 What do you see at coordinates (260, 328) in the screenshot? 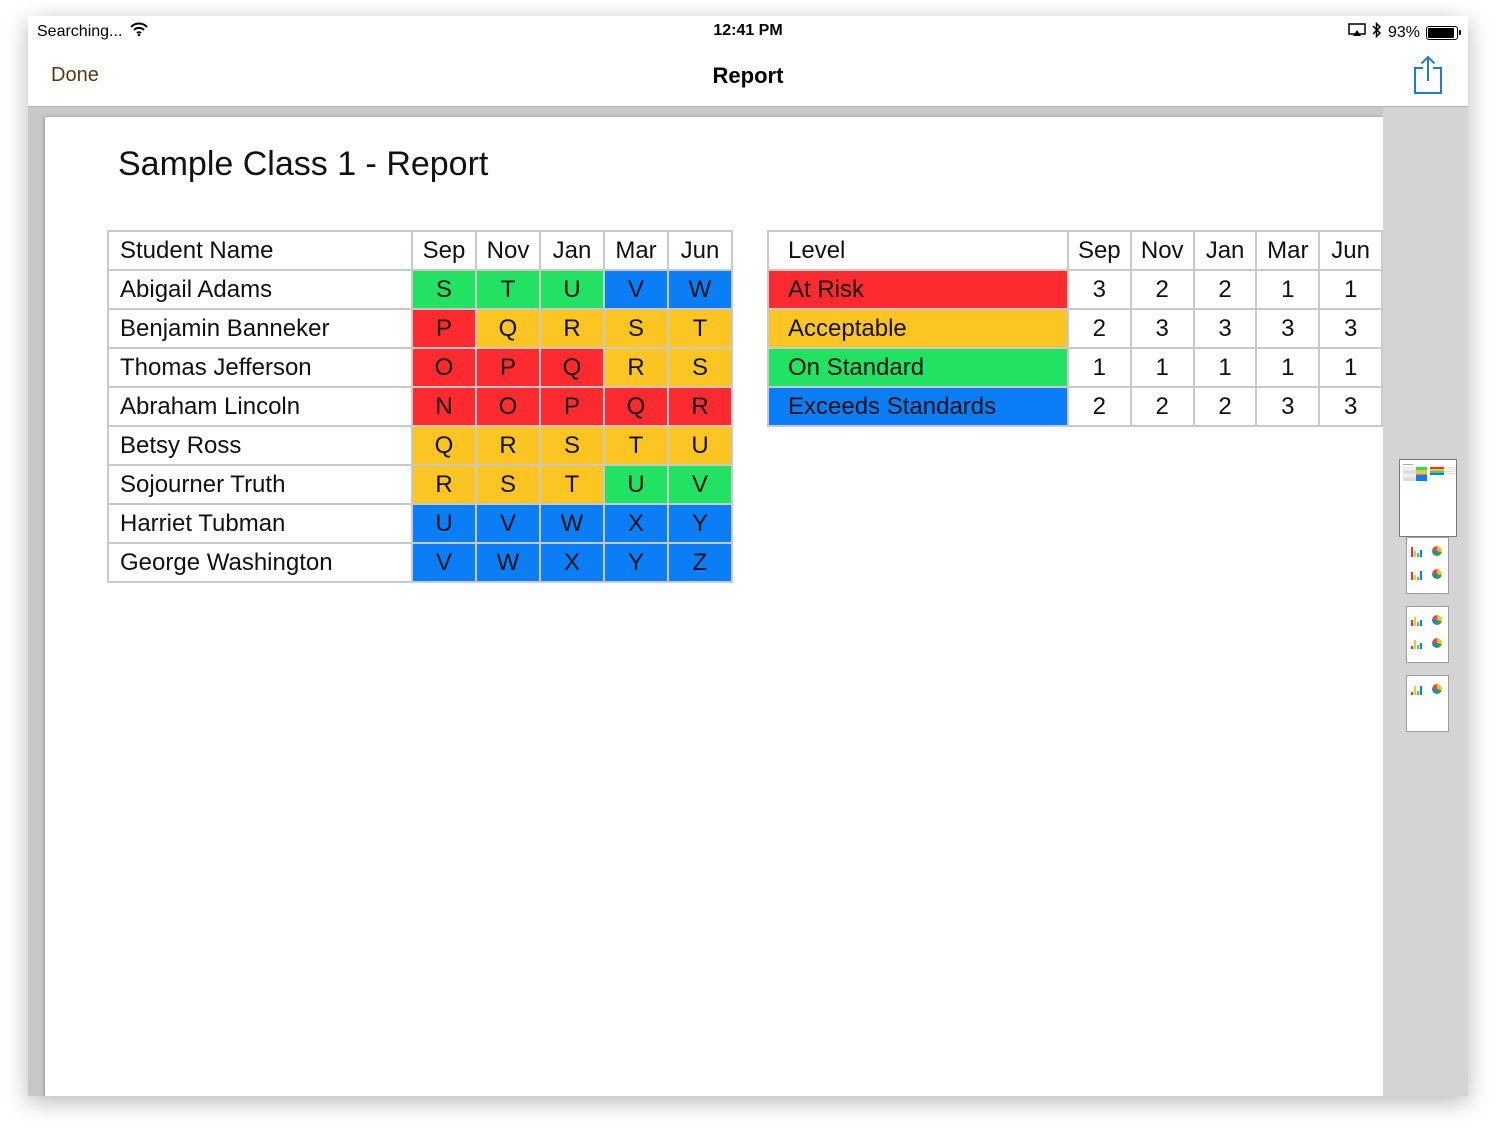
I see `student-name: Benjamin Banneker` at bounding box center [260, 328].